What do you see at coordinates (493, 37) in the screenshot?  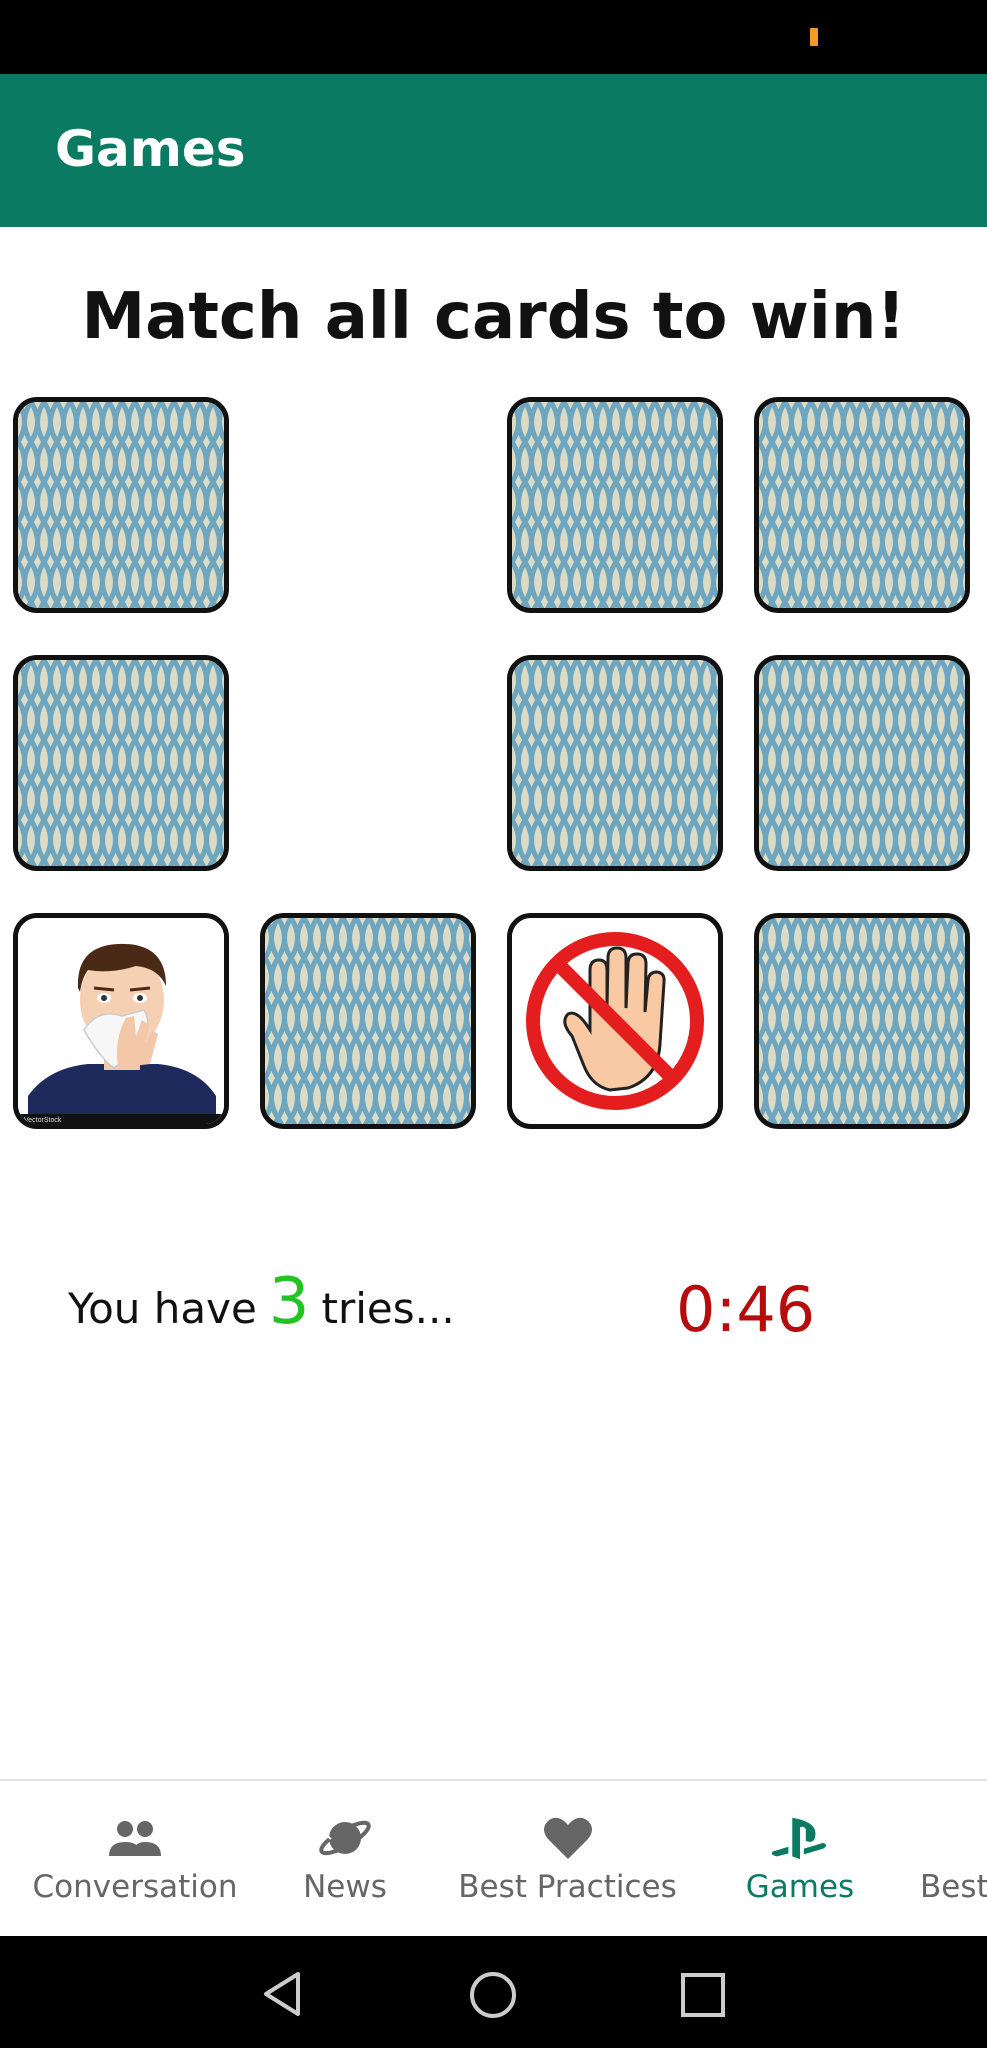 I see `status-bar` at bounding box center [493, 37].